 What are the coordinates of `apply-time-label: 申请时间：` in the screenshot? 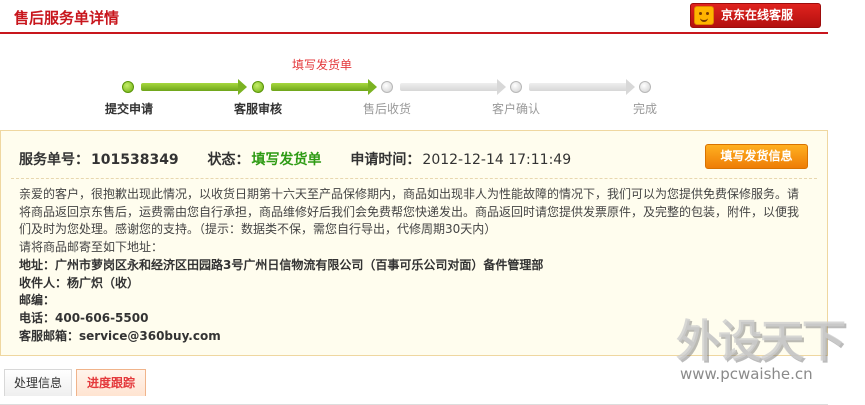 It's located at (385, 160).